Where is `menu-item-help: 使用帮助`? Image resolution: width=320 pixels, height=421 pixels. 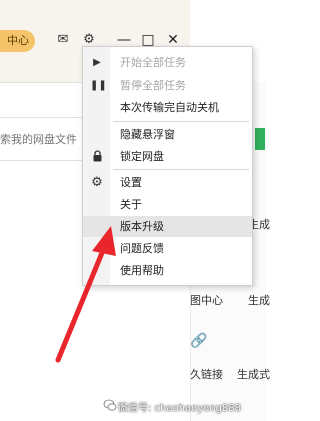
menu-item-help: 使用帮助 is located at coordinates (167, 270).